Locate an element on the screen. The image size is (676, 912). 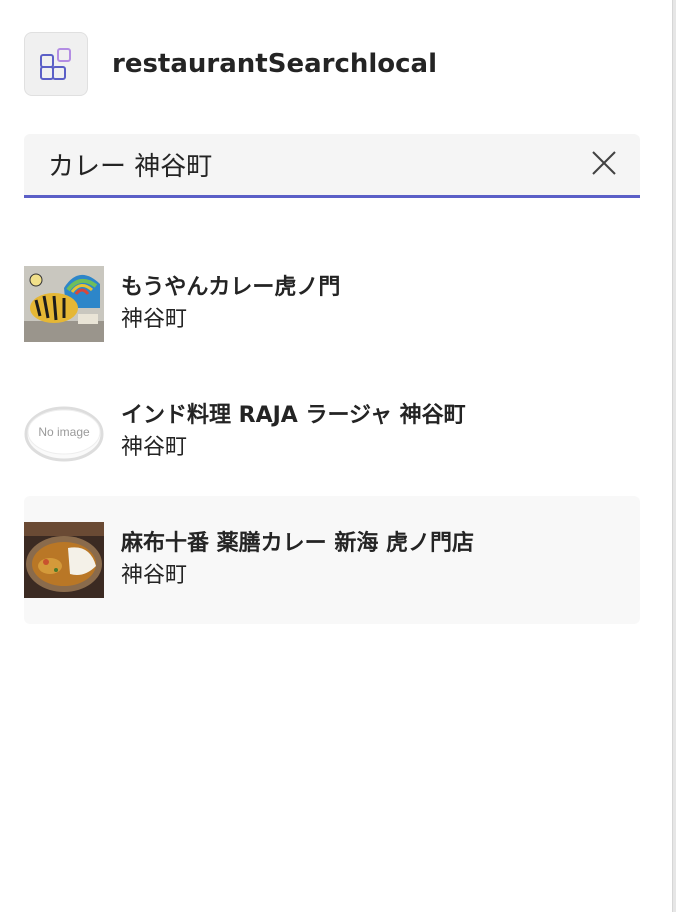
result-item: No image インド料理 RAJA ラージャ 神谷町 神谷町 is located at coordinates (332, 432).